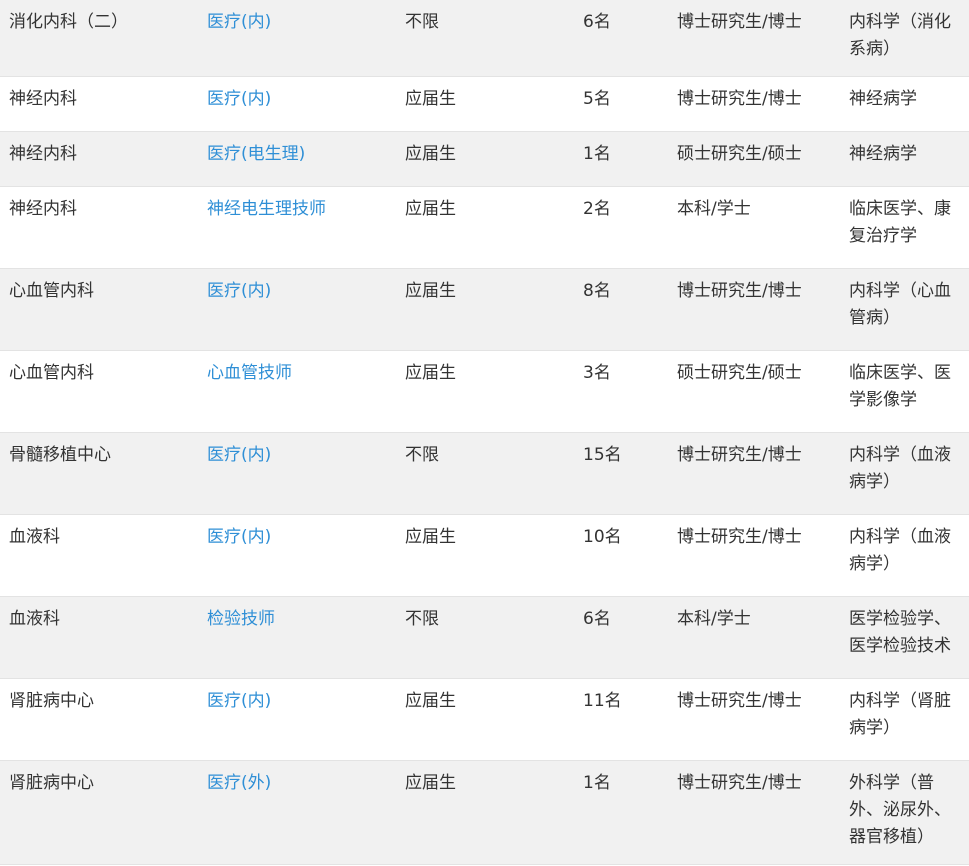 The height and width of the screenshot is (866, 969). I want to click on major-cell: 内科学（心血管病）, so click(900, 304).